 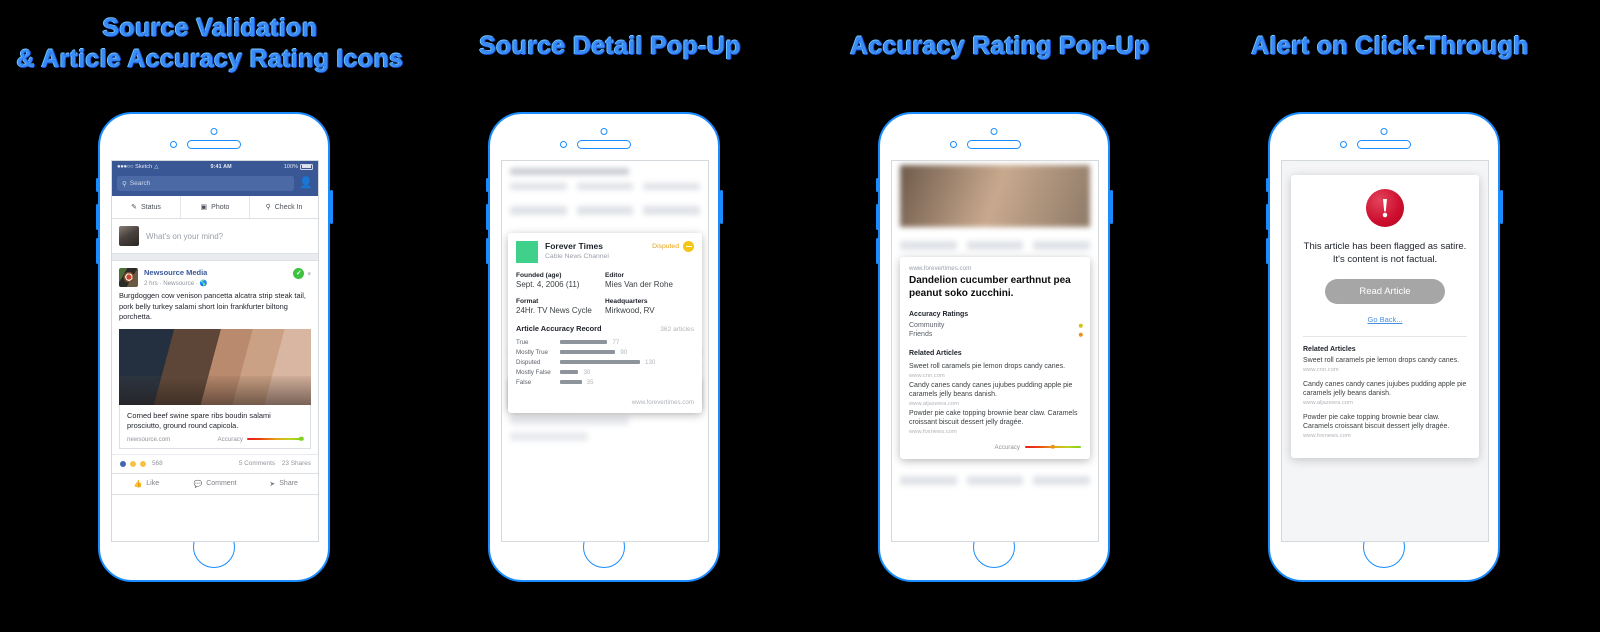 I want to click on accuracy-record-value: 77, so click(x=616, y=342).